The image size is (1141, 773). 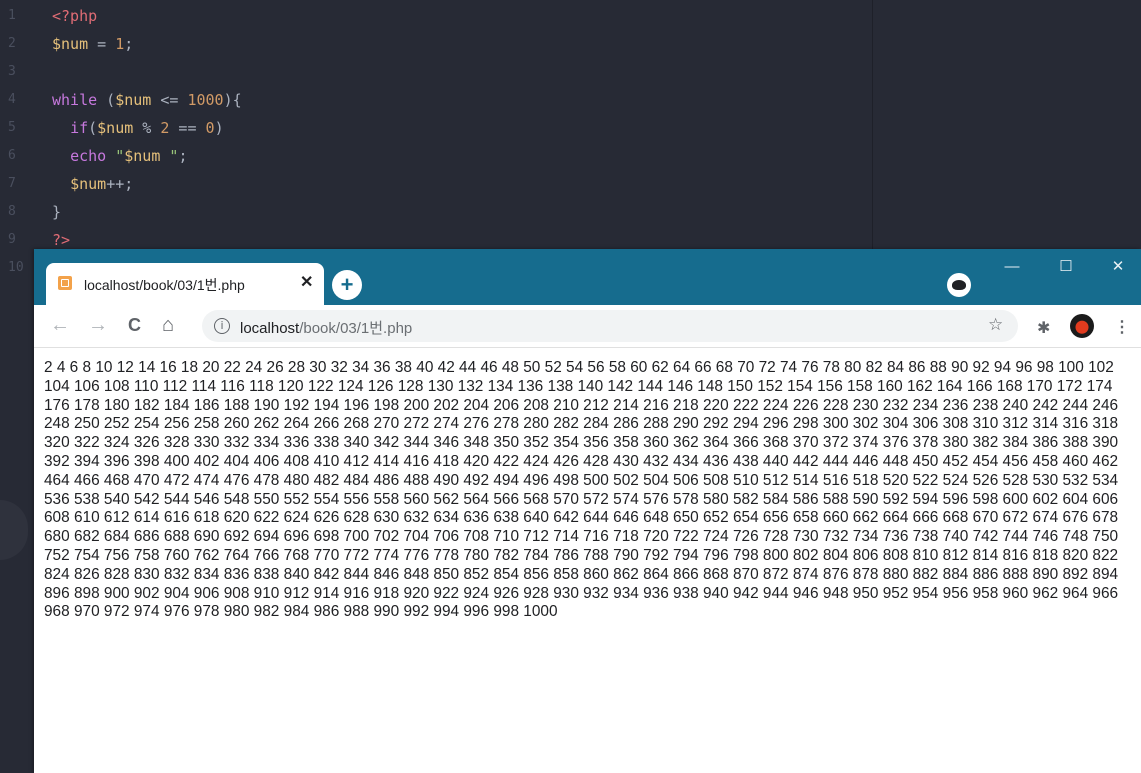 What do you see at coordinates (435, 156) in the screenshot?
I see `code-line: 6 echo "$num ";` at bounding box center [435, 156].